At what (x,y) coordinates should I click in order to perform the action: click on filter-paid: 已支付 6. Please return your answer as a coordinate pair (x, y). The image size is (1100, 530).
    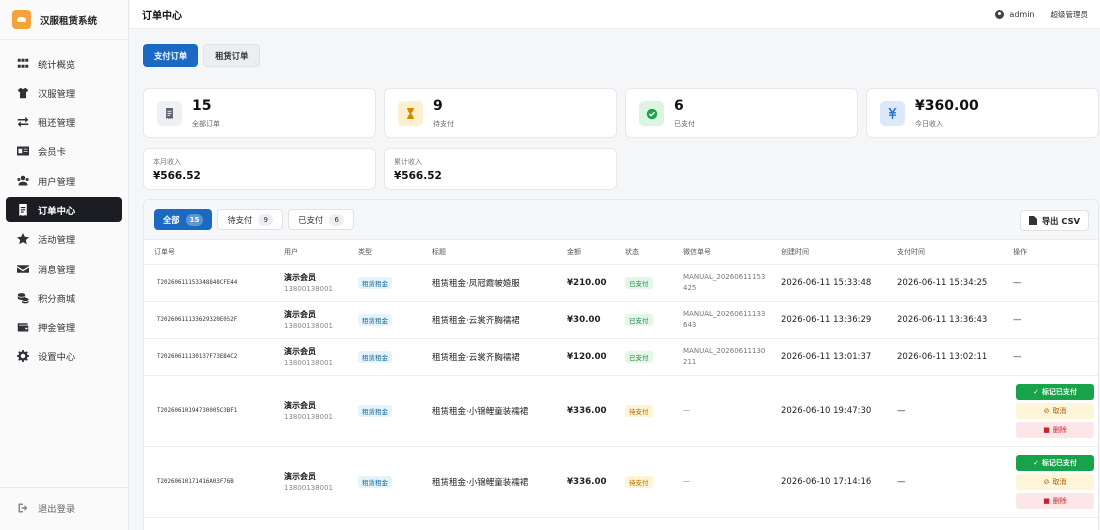
    Looking at the image, I should click on (321, 219).